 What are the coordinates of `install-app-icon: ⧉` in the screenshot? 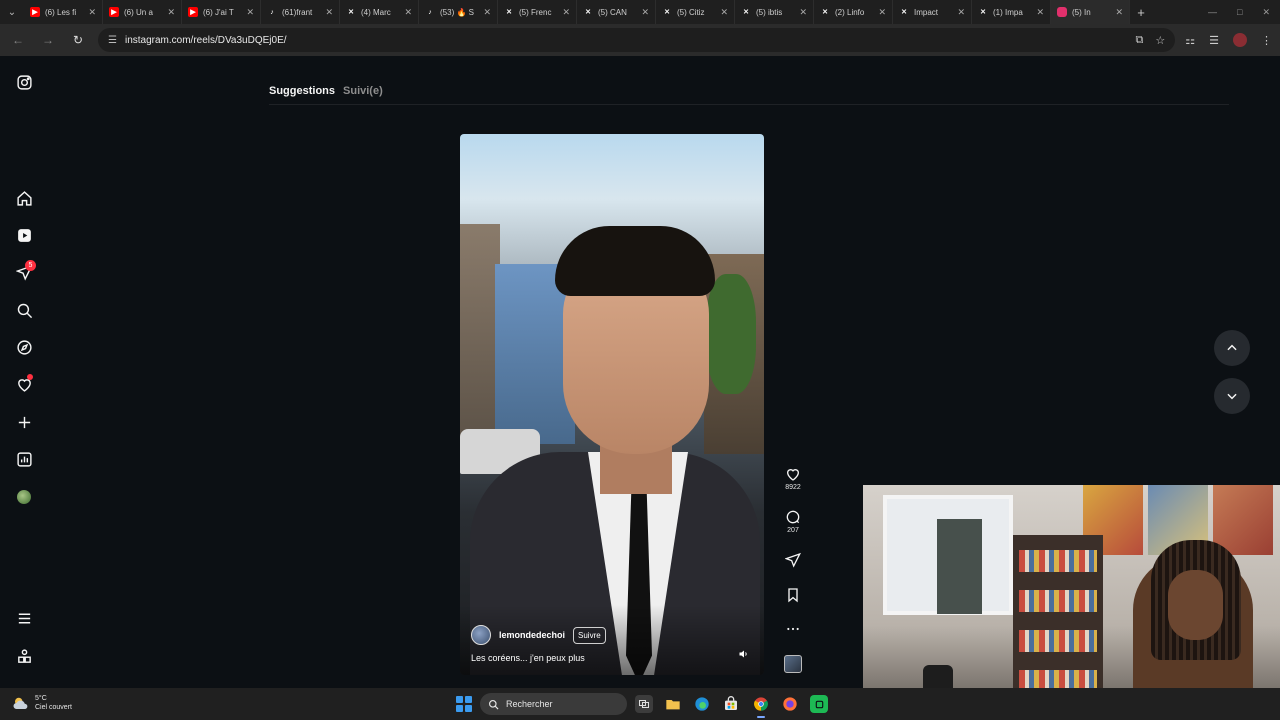 It's located at (1140, 40).